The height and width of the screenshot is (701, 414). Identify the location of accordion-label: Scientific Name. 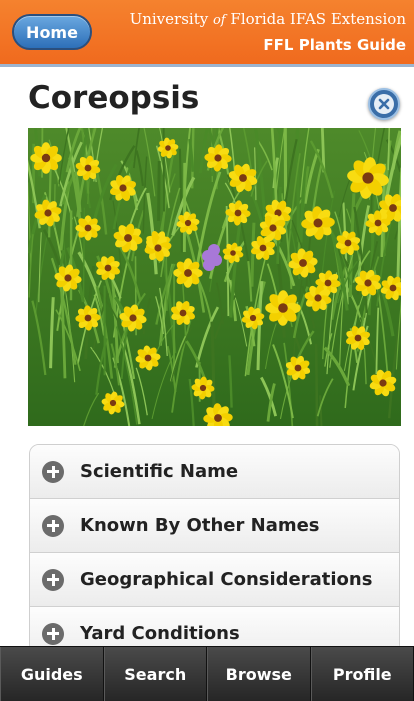
(159, 471).